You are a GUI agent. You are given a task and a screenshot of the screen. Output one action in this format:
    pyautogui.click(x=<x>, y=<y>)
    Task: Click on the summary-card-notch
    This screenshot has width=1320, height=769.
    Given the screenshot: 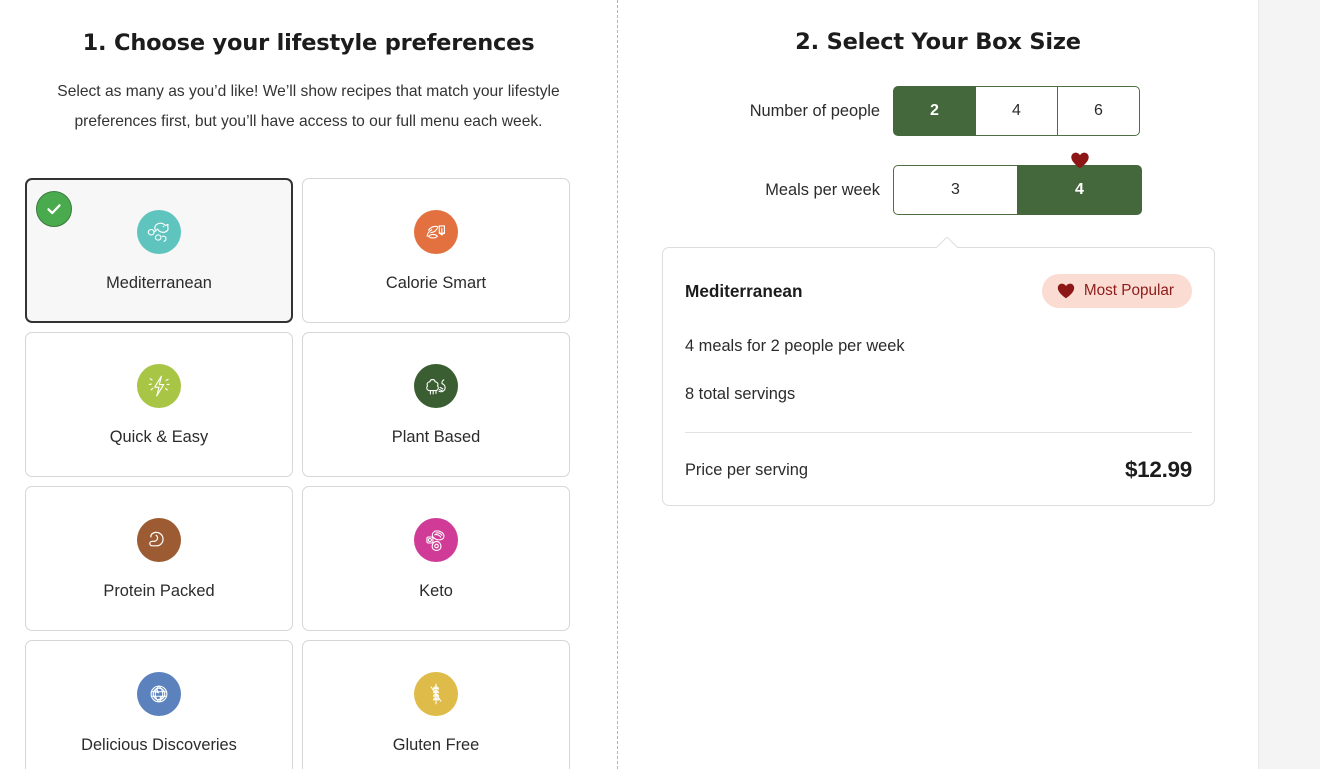 What is the action you would take?
    pyautogui.click(x=947, y=242)
    